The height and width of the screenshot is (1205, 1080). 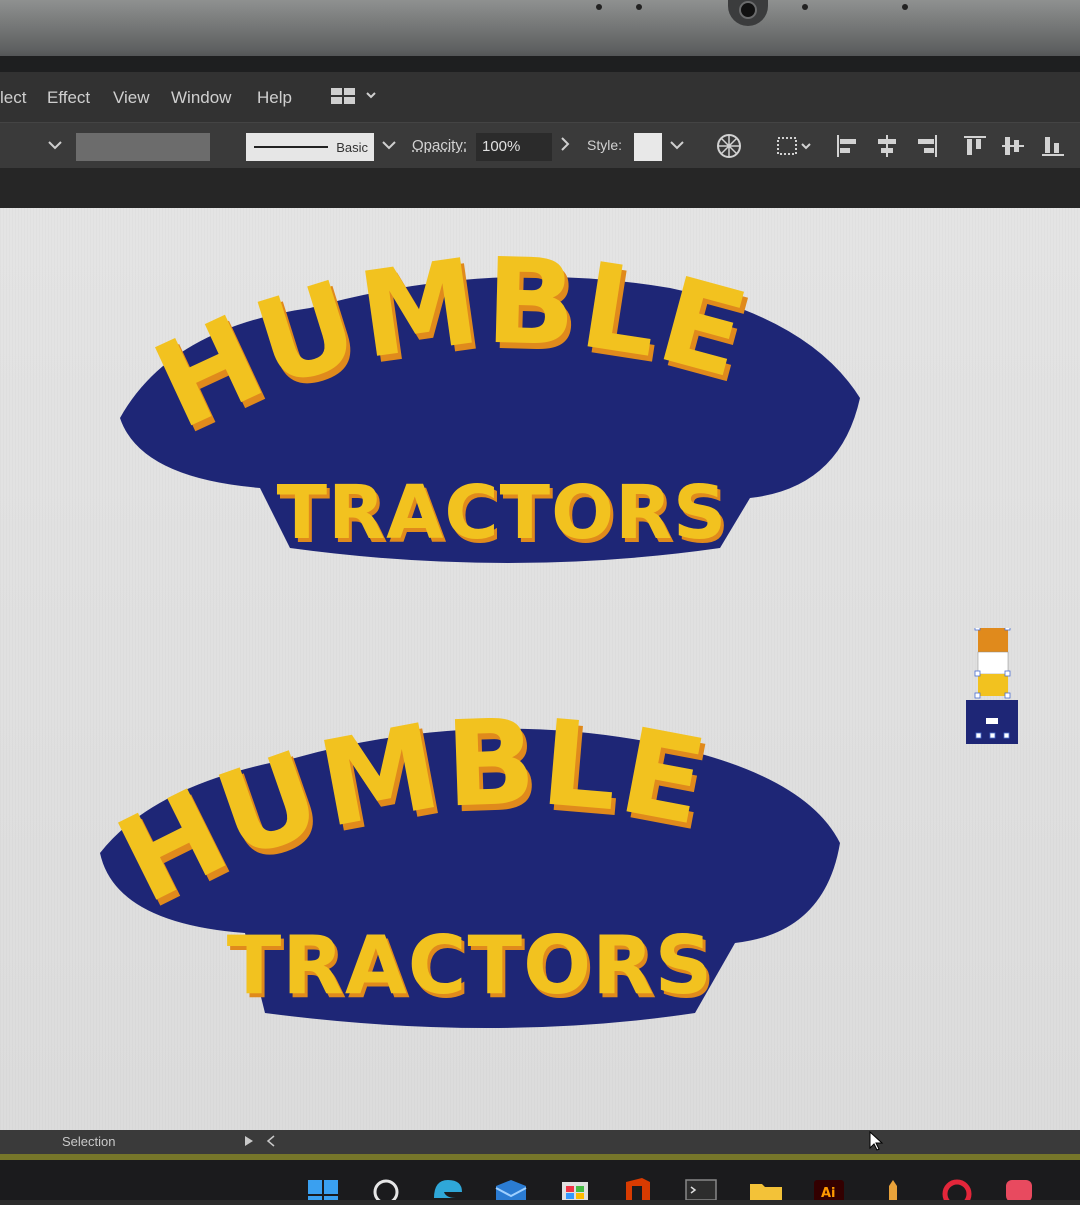 I want to click on fill-swatch, so click(x=143, y=147).